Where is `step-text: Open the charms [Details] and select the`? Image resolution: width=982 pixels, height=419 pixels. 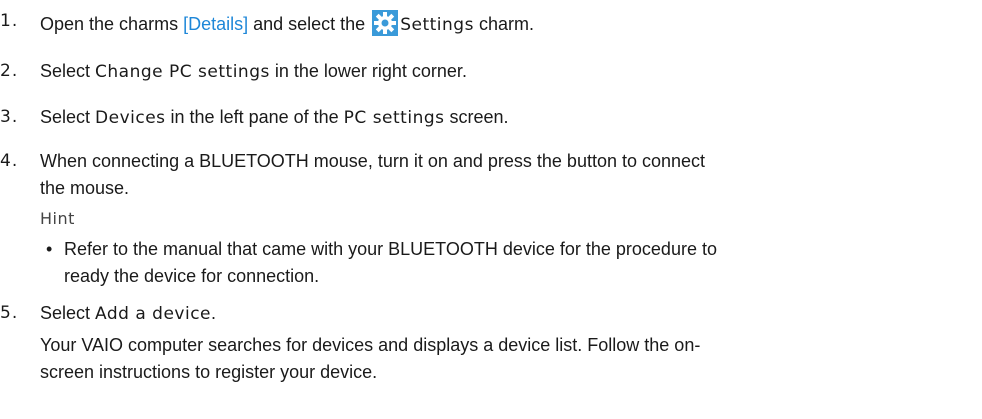
step-text: Open the charms [Details] and select the is located at coordinates (500, 23).